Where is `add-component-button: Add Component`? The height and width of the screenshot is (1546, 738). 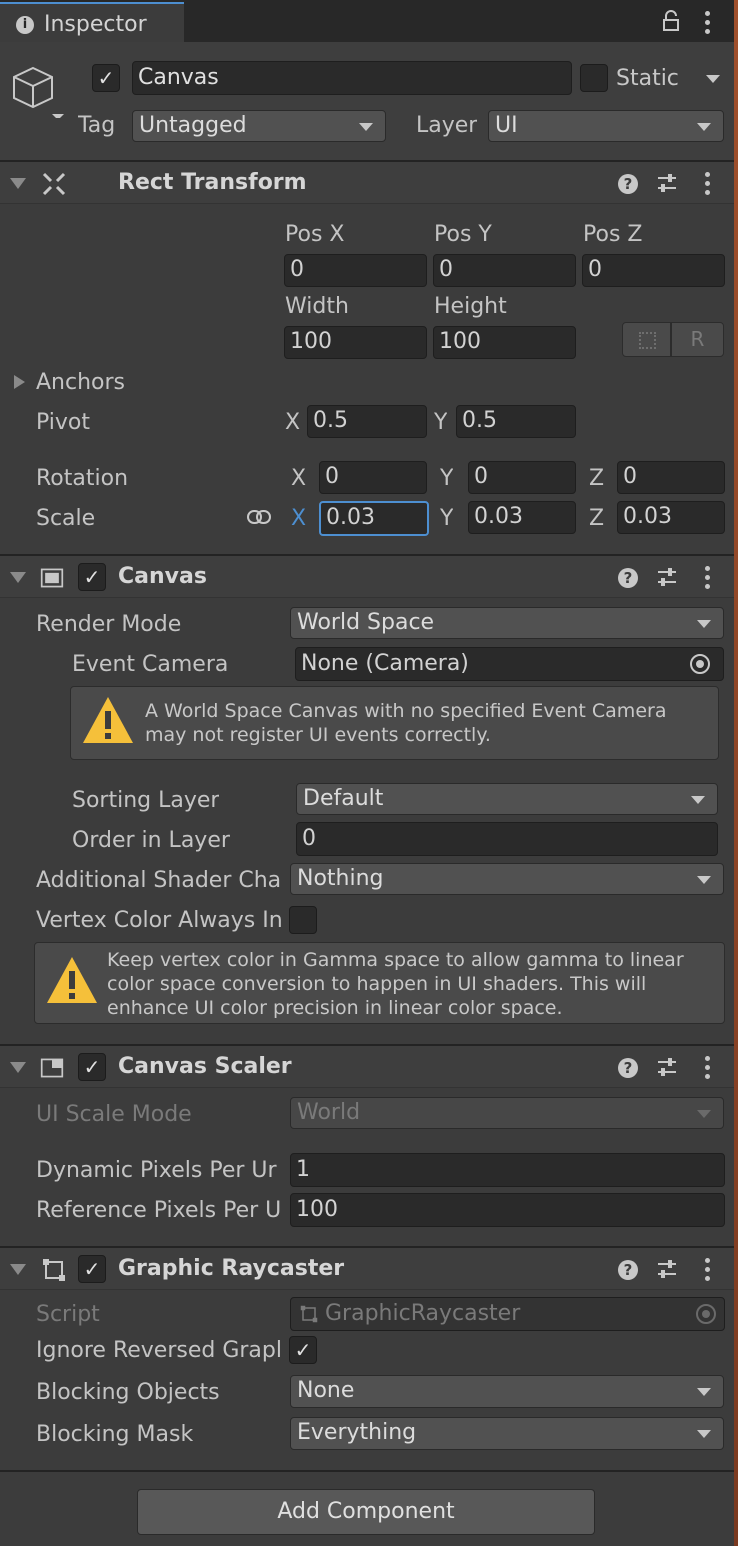 add-component-button: Add Component is located at coordinates (366, 1512).